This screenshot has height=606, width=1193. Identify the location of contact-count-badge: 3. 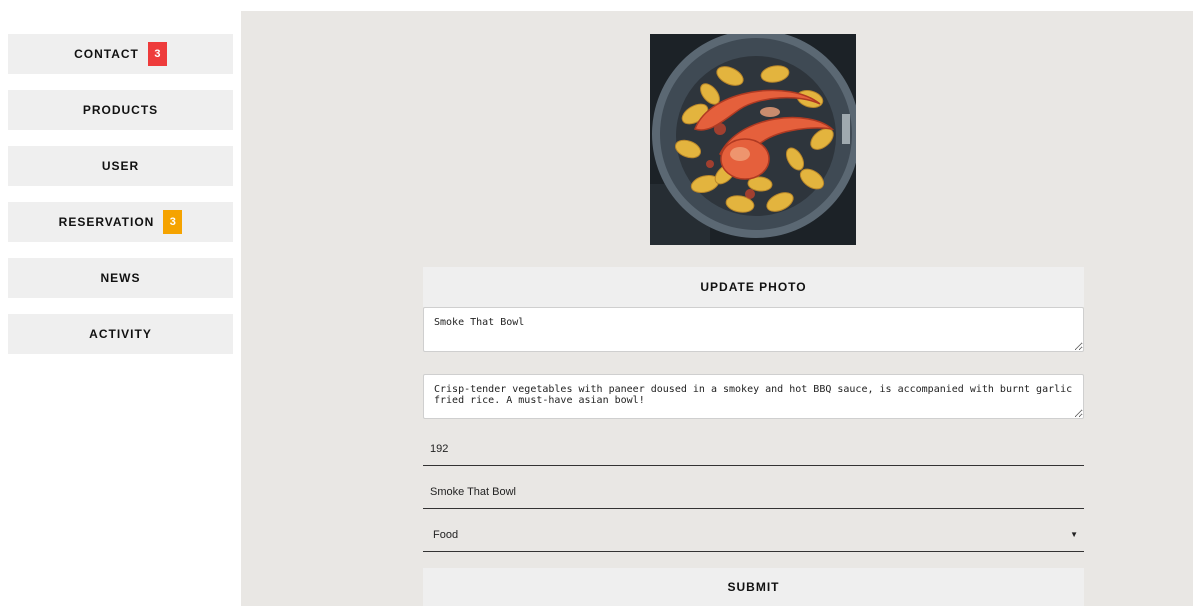
(157, 54).